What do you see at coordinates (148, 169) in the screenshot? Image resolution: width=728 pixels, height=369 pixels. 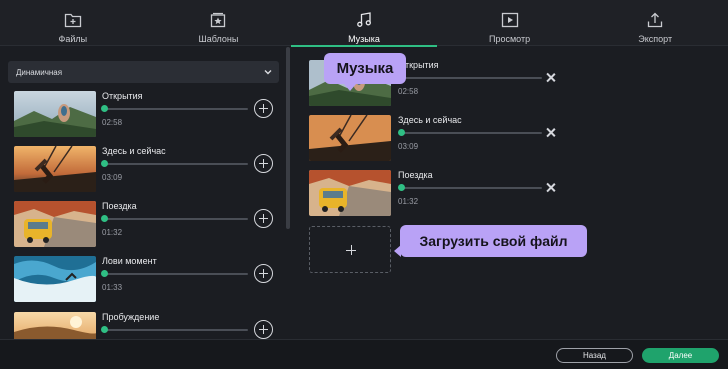 I see `library-track-item: Здесь и сейчас 03:09` at bounding box center [148, 169].